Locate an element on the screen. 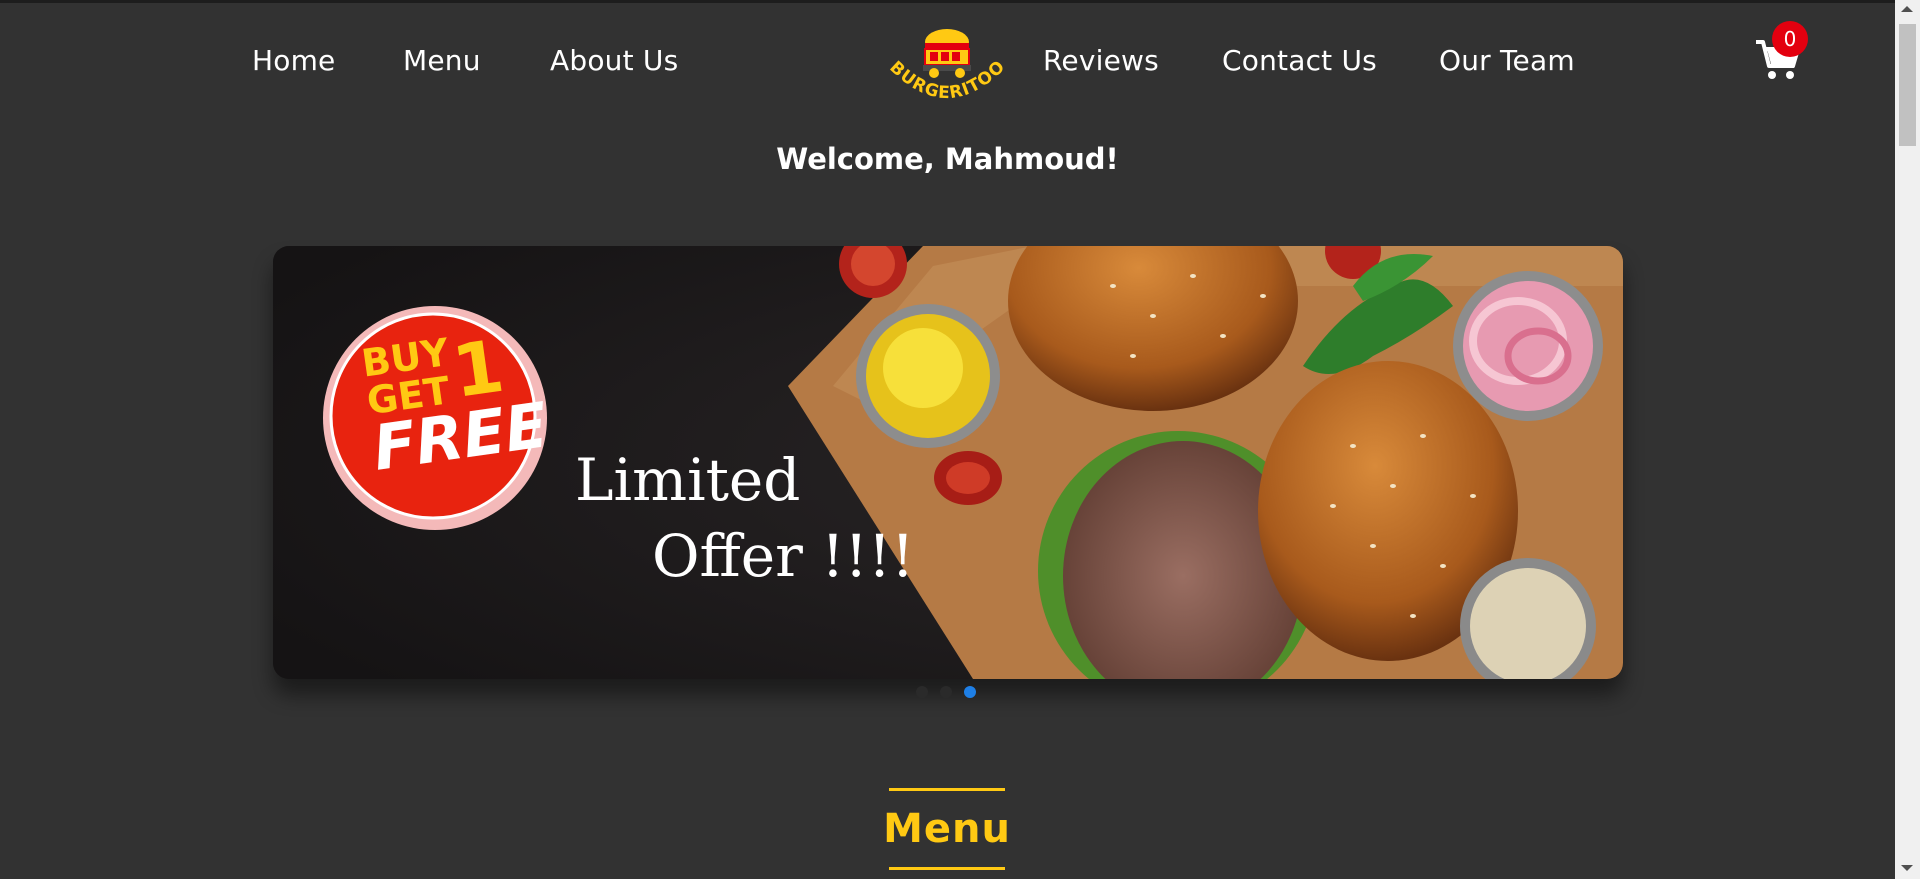  scroll-down-arrow-icon is located at coordinates (1907, 868).